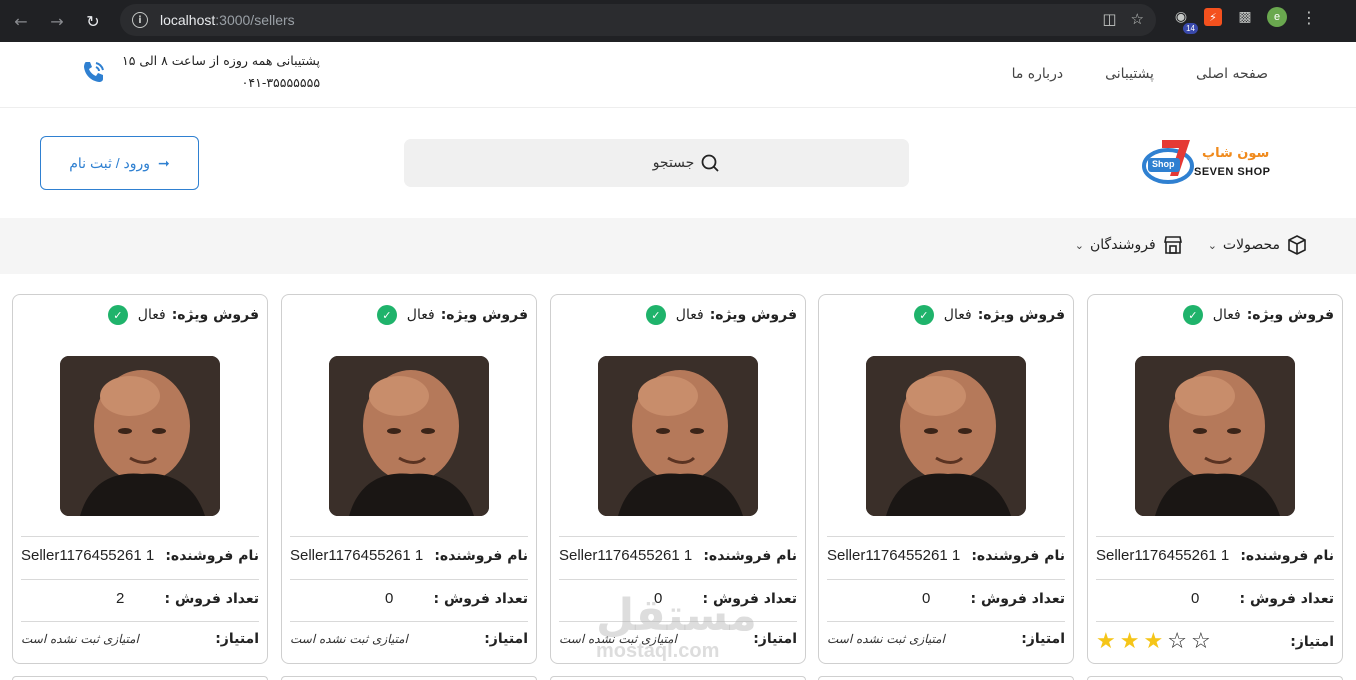 This screenshot has height=680, width=1356. I want to click on extension-icon: ◉ 14, so click(1184, 20).